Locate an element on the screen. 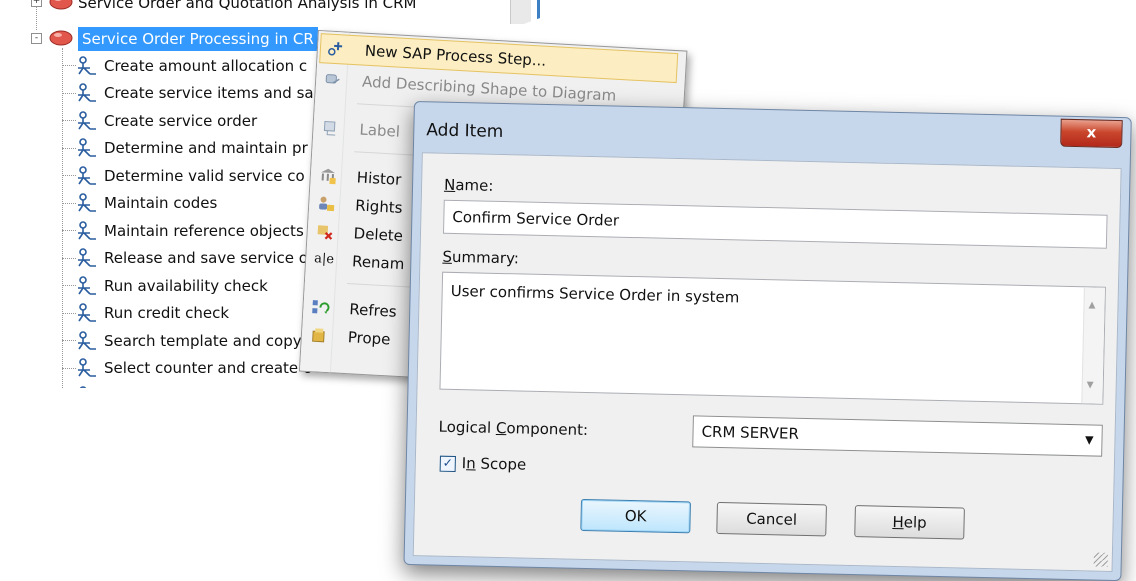  checkmark-icon: ✓ is located at coordinates (447, 462).